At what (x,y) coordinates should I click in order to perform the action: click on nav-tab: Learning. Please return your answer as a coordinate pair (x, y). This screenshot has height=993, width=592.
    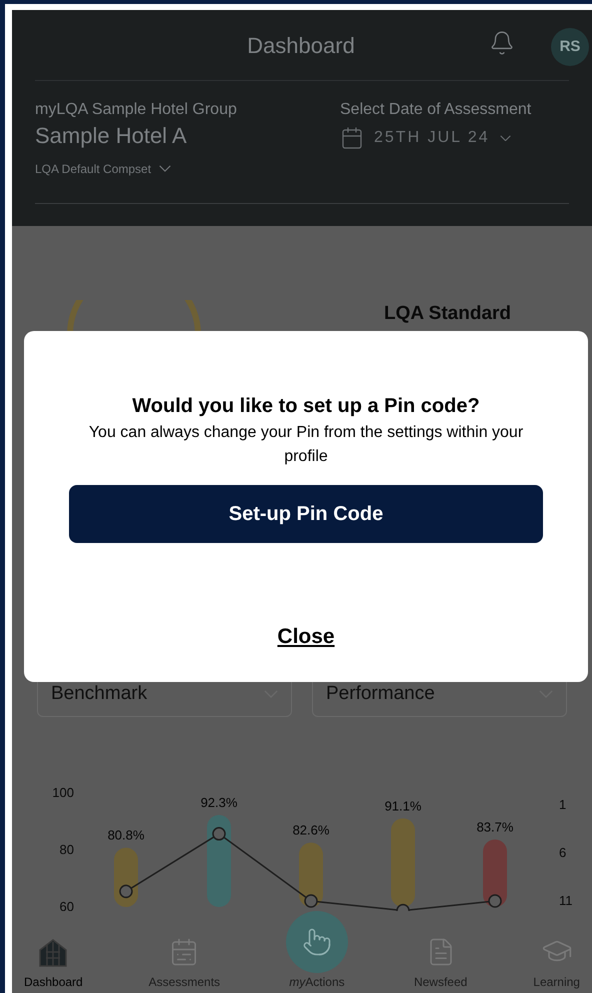
    Looking at the image, I should click on (556, 963).